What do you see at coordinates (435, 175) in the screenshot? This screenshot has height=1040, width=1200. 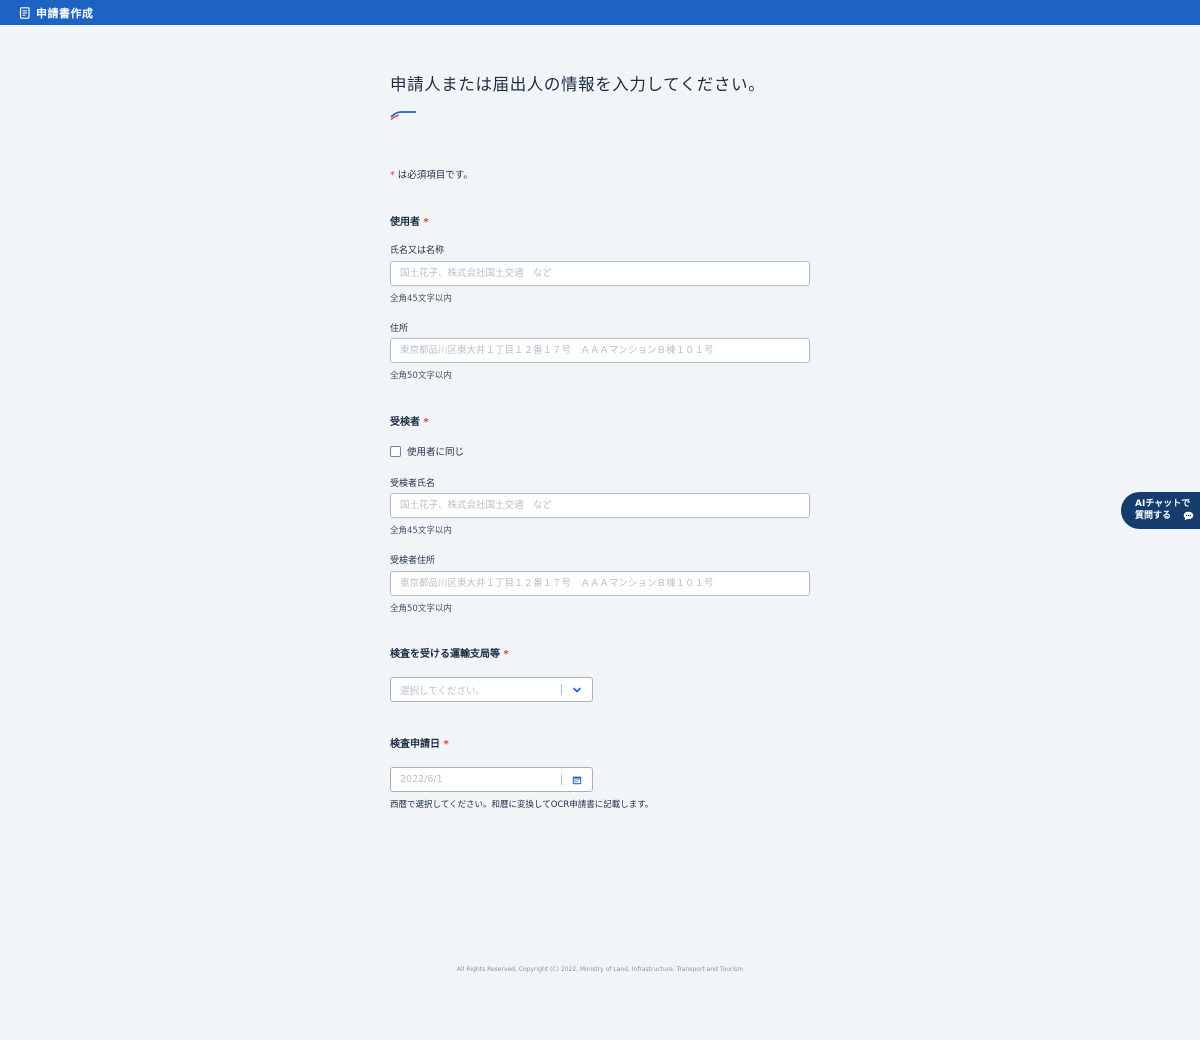 I see `required-note-text: は必須項目です。` at bounding box center [435, 175].